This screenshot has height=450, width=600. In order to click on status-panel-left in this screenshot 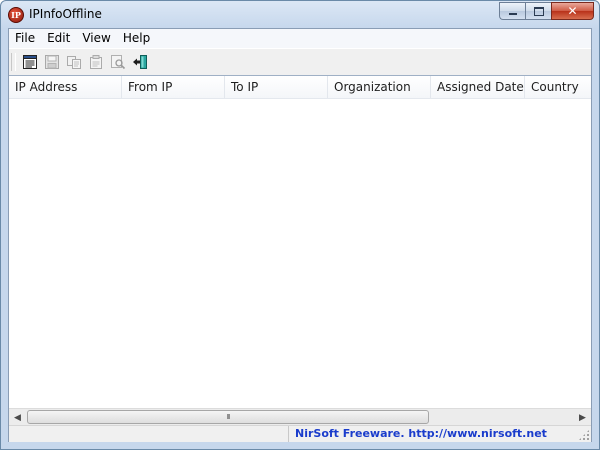, I will do `click(149, 434)`.